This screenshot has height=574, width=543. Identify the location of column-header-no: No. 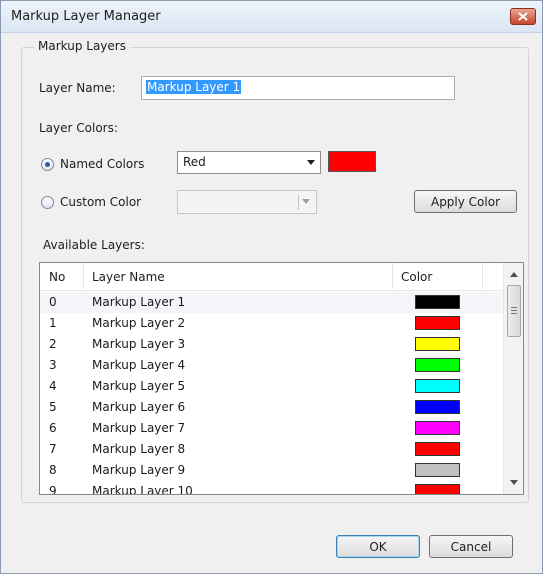
(57, 277).